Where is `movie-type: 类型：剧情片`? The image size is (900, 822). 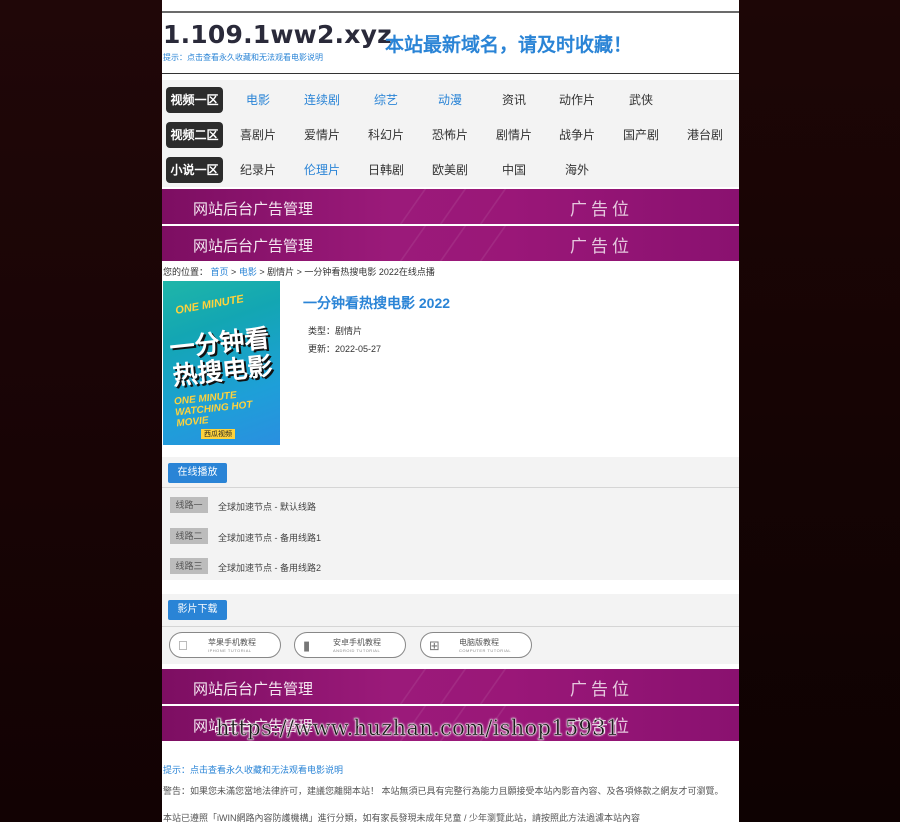 movie-type: 类型：剧情片 is located at coordinates (335, 330).